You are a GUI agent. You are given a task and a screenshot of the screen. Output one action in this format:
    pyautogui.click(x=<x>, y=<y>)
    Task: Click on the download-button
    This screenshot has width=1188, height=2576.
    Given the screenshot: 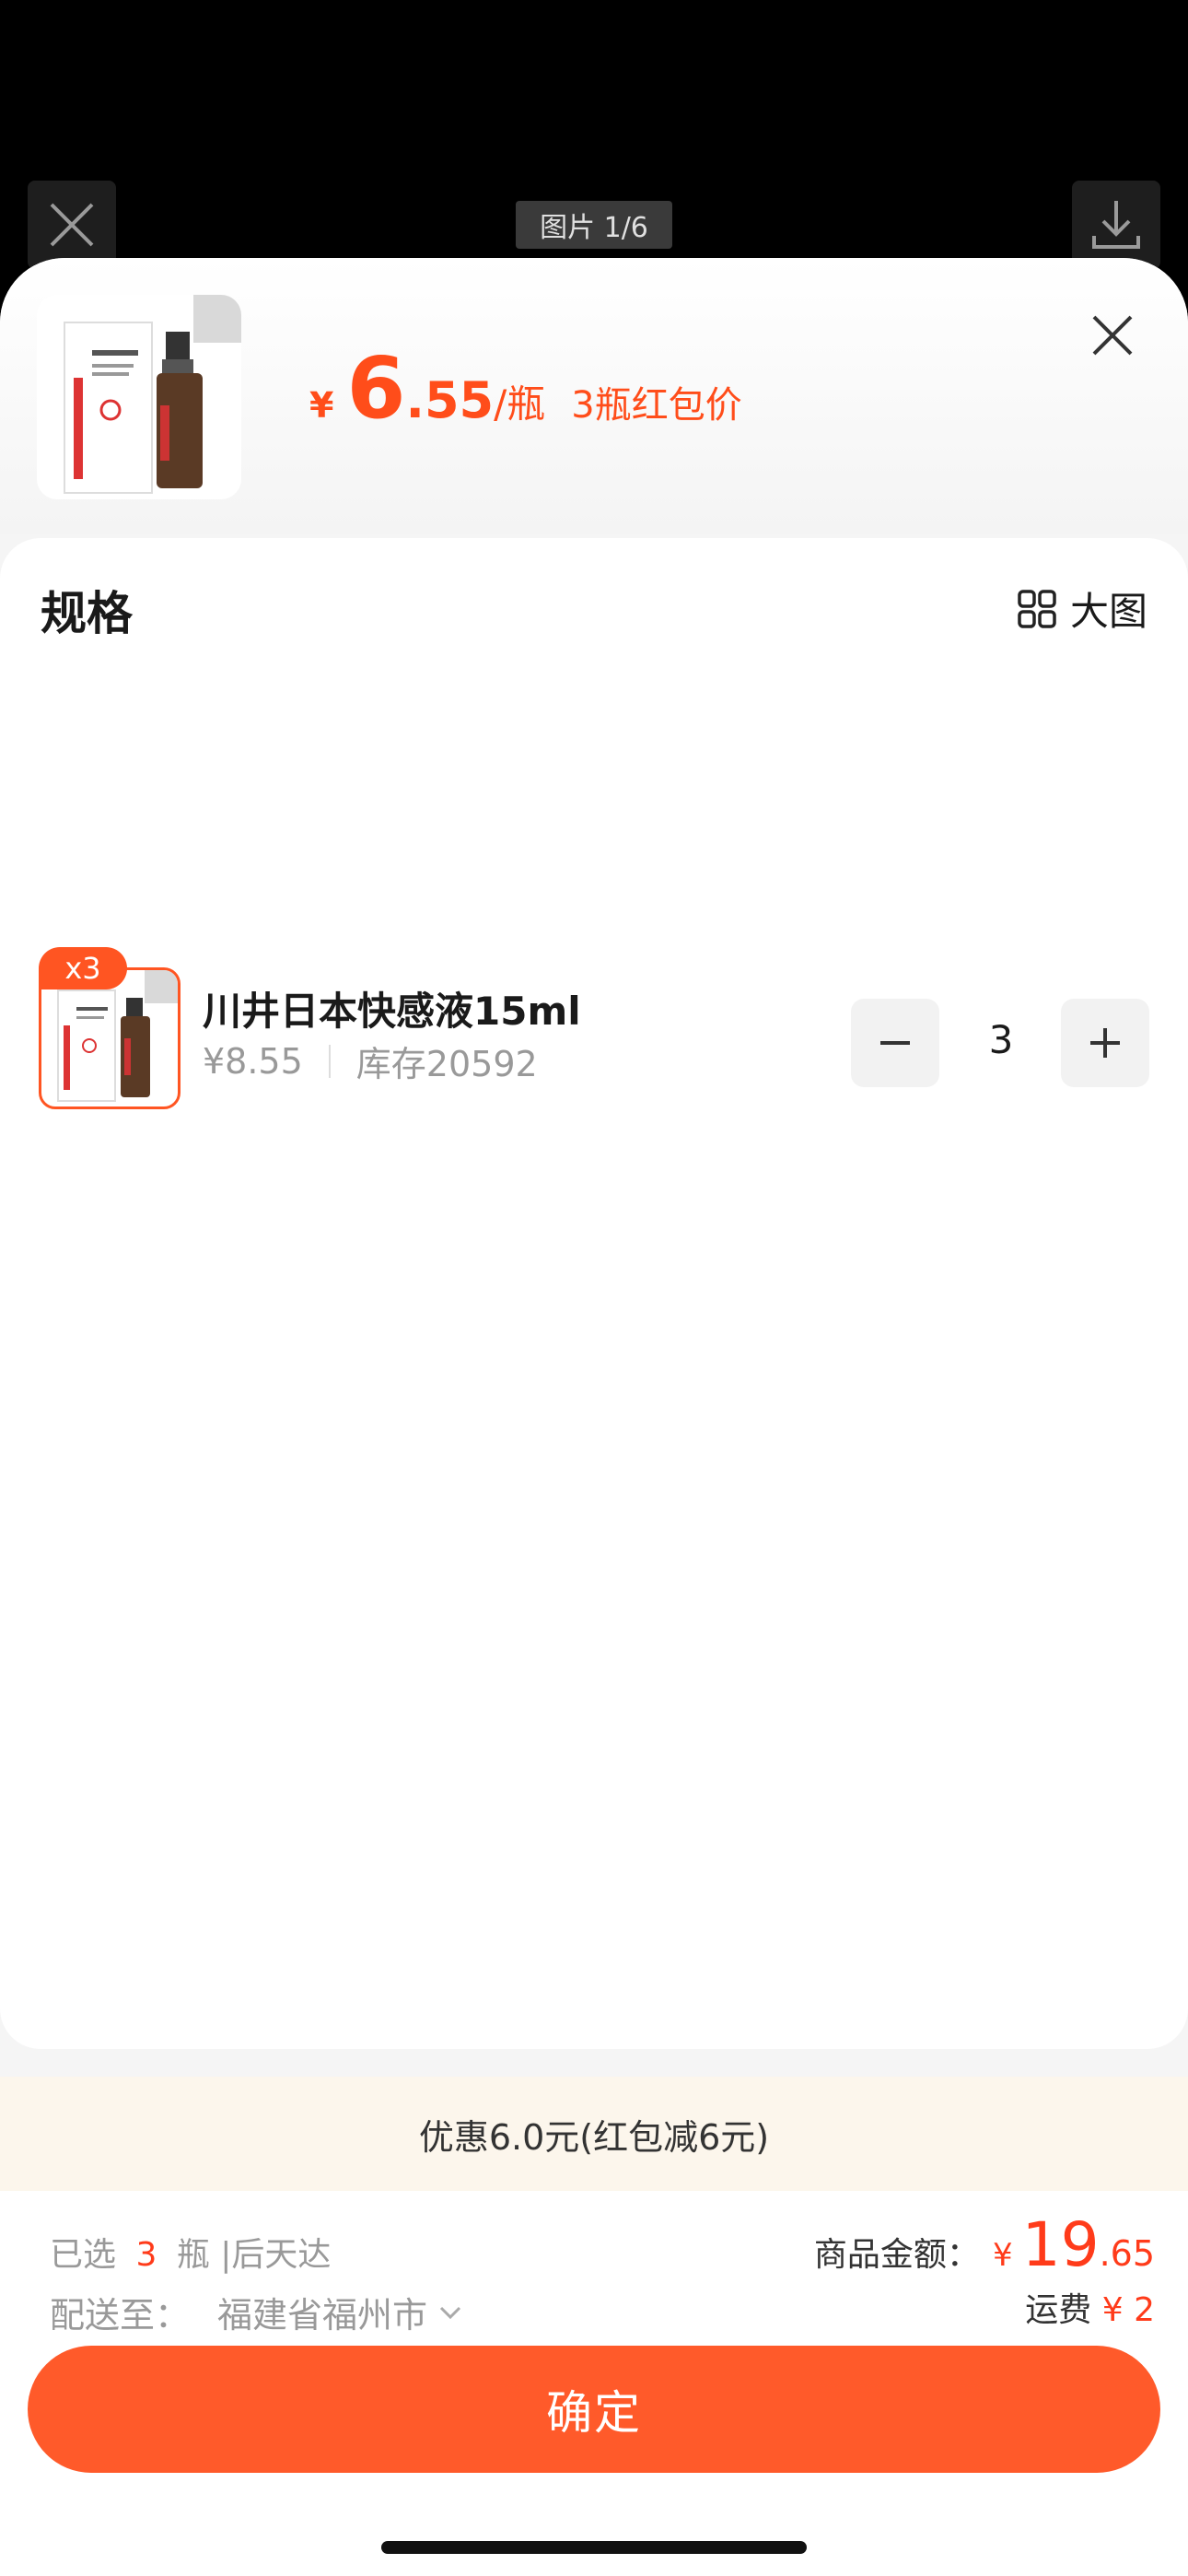 What is the action you would take?
    pyautogui.click(x=1116, y=225)
    